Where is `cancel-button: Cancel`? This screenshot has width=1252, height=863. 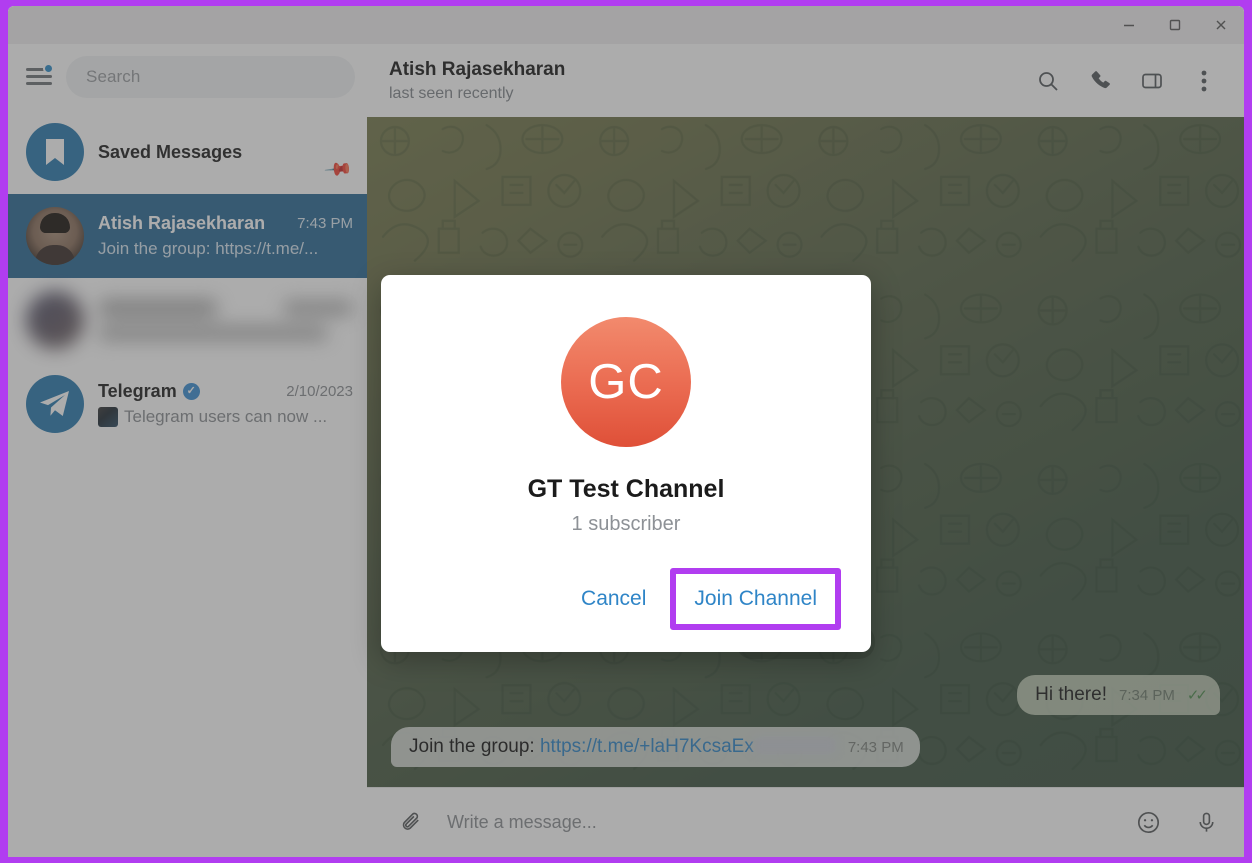 cancel-button: Cancel is located at coordinates (613, 599).